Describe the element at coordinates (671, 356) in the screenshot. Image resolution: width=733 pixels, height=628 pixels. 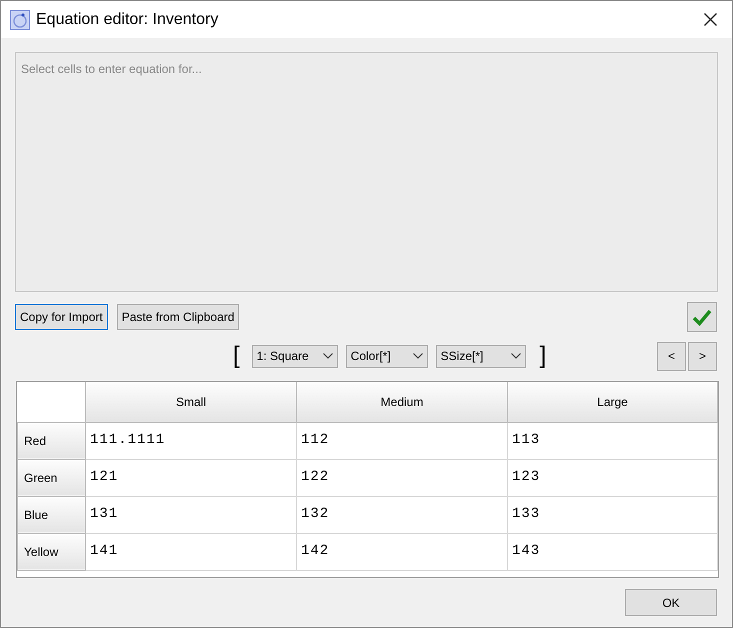
I see `nav-button: <` at that location.